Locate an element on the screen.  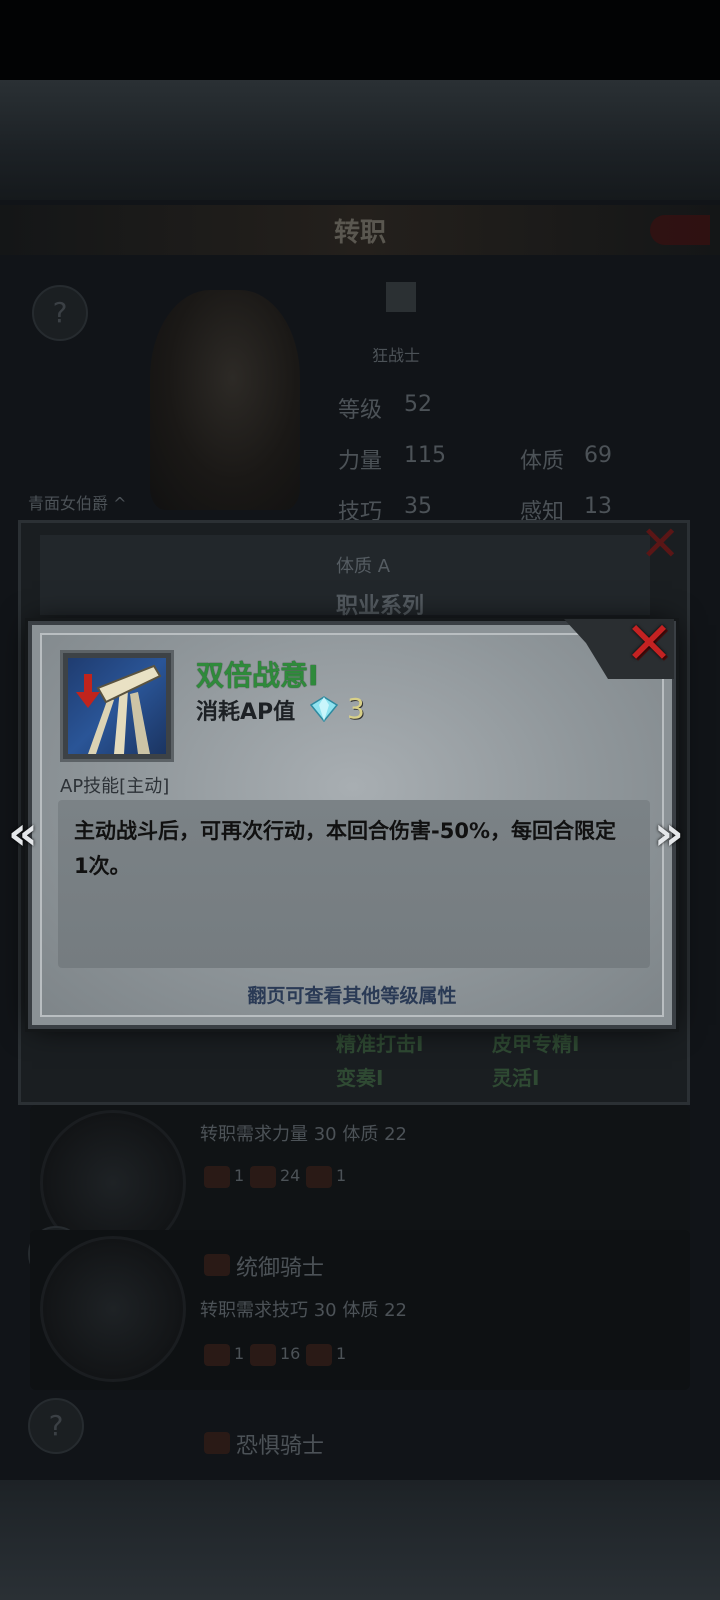
ap-cost-label: 消耗AP值 is located at coordinates (246, 712).